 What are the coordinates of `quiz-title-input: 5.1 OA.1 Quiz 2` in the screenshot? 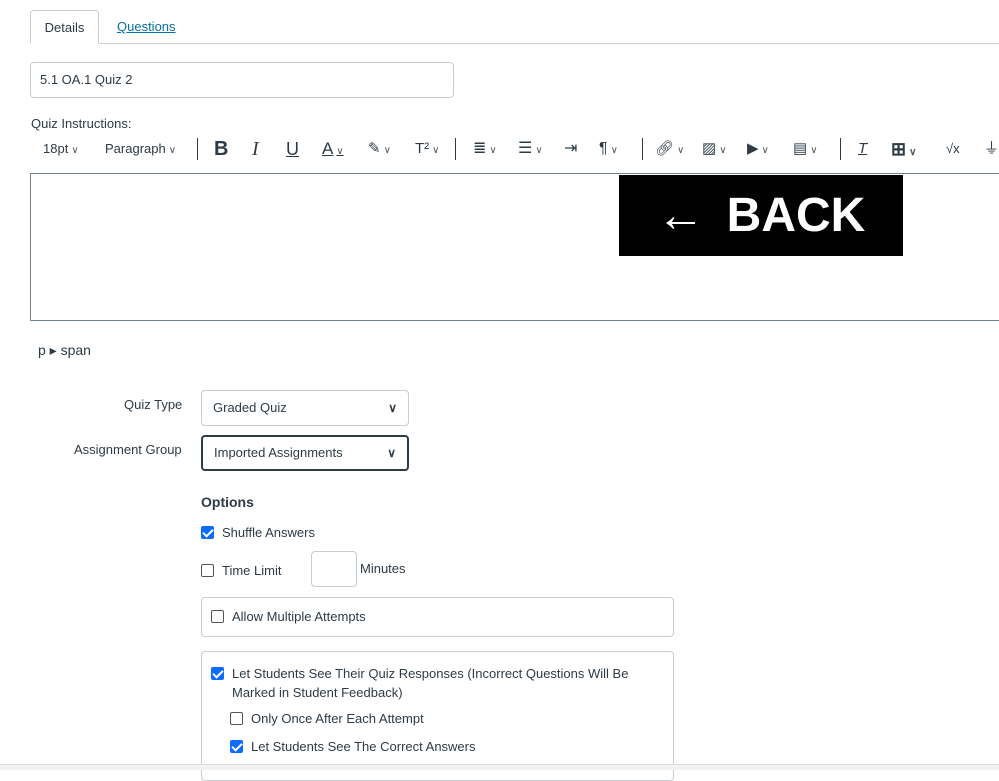 It's located at (242, 80).